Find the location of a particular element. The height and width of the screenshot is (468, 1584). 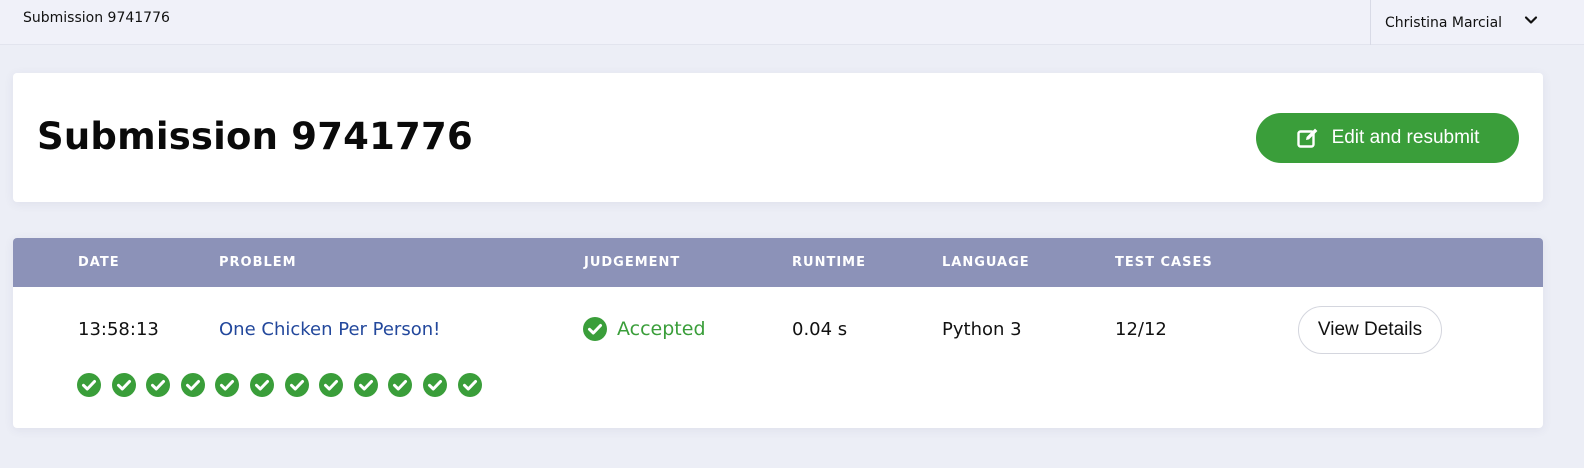

user-menu: Christina Marcial is located at coordinates (1477, 22).